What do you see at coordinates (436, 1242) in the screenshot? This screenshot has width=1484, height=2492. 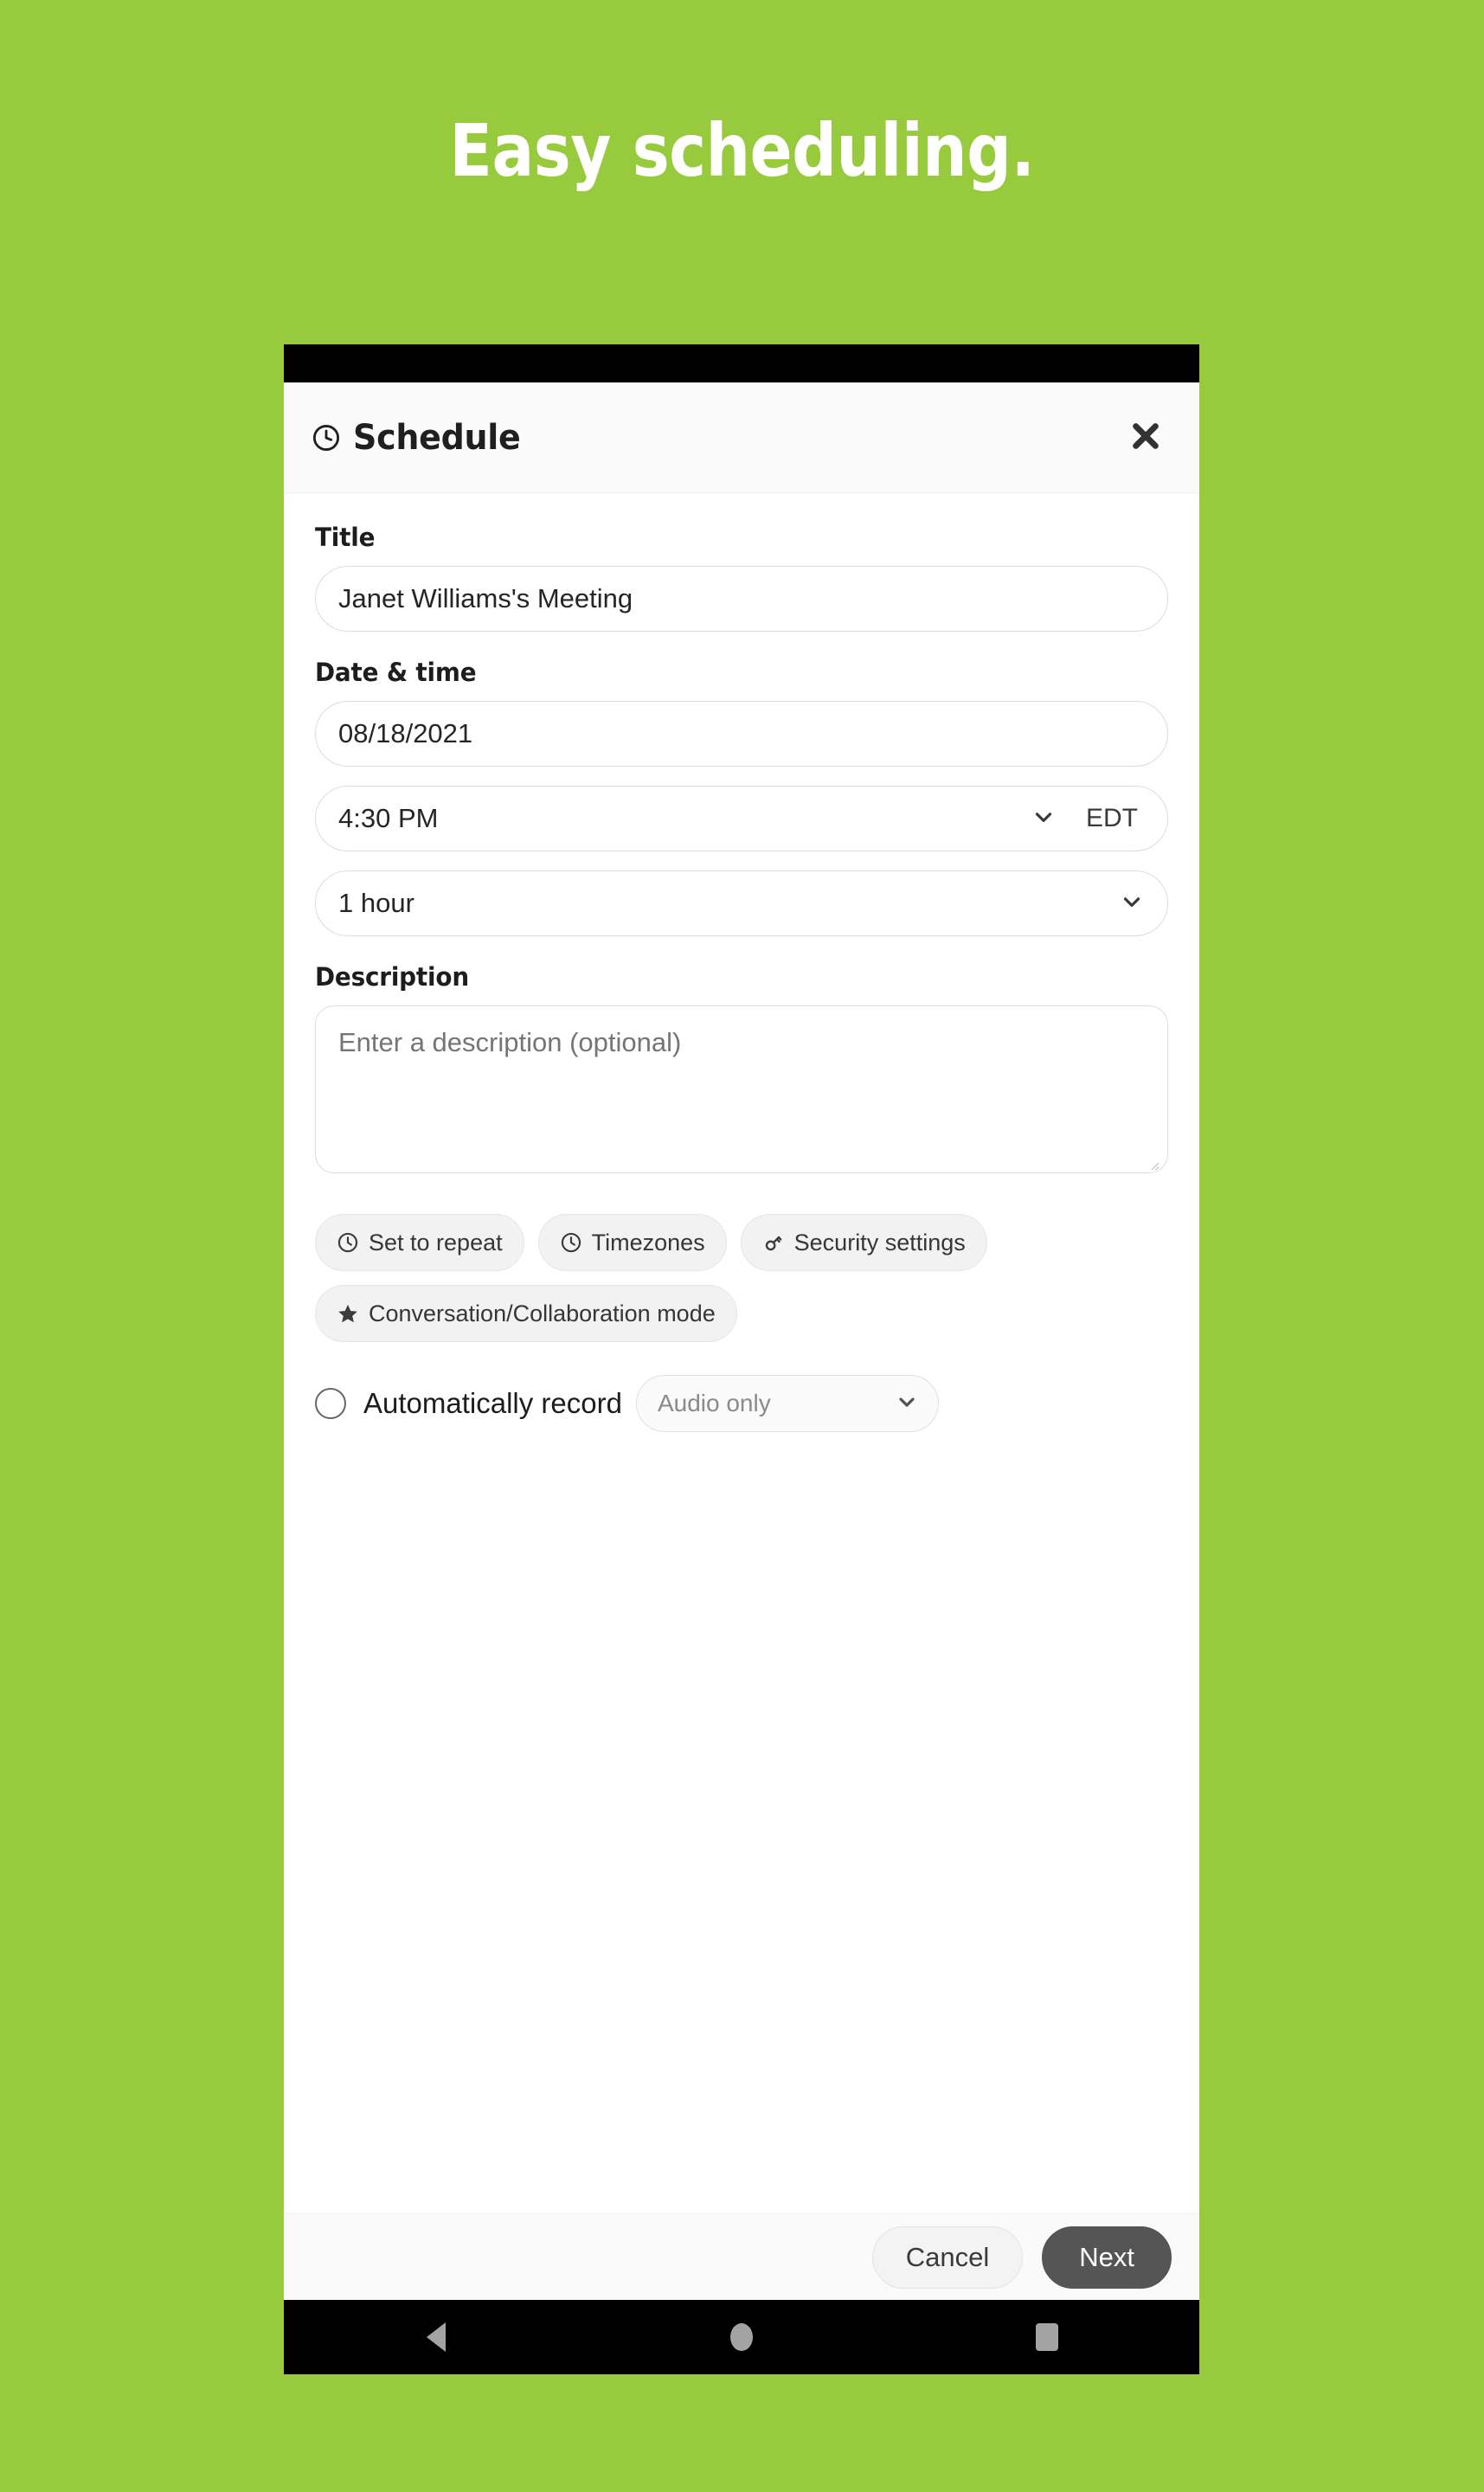 I see `chip-label: Set to repeat` at bounding box center [436, 1242].